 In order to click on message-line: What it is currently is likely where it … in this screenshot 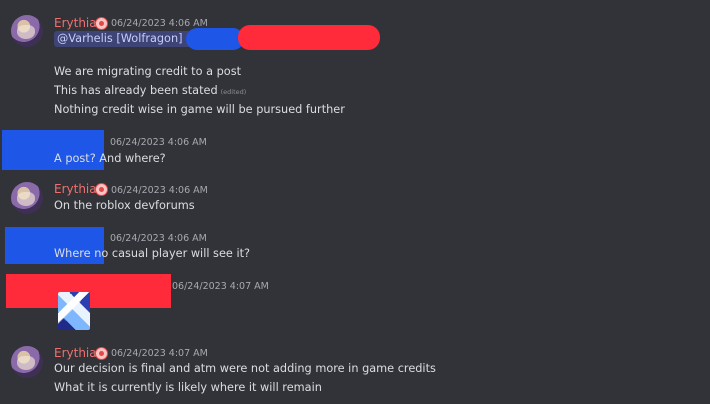, I will do `click(188, 387)`.